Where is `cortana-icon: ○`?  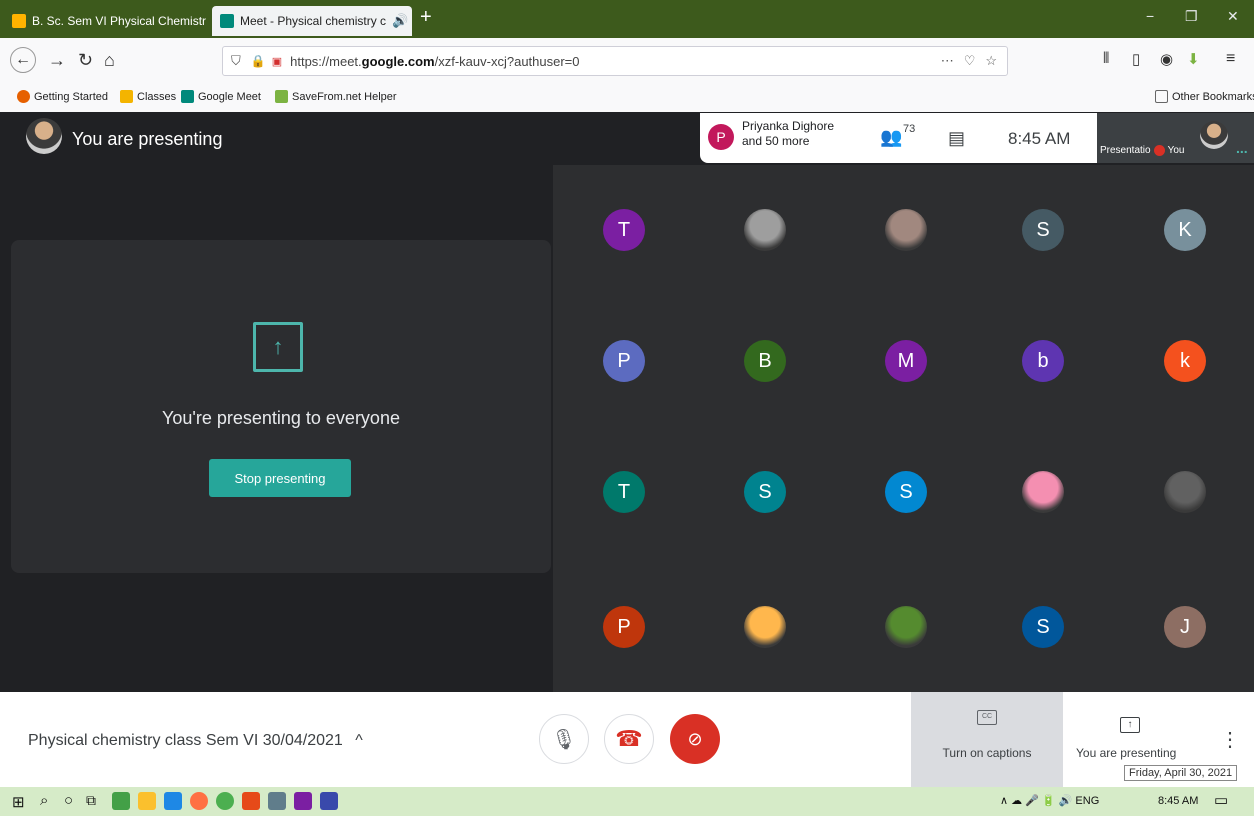
cortana-icon: ○ is located at coordinates (68, 800).